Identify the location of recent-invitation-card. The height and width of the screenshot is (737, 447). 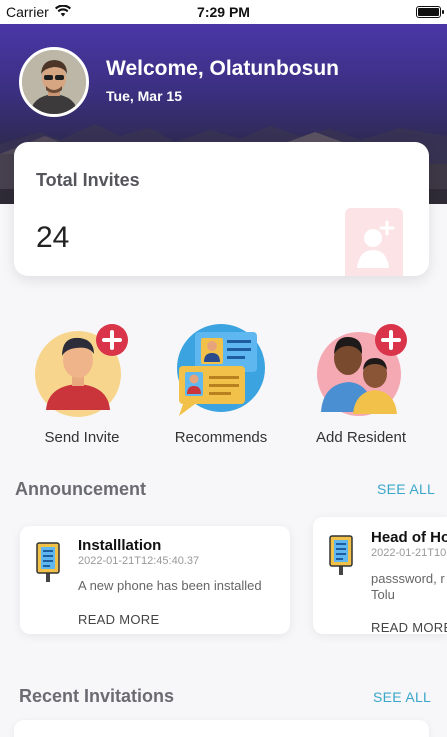
(221, 728).